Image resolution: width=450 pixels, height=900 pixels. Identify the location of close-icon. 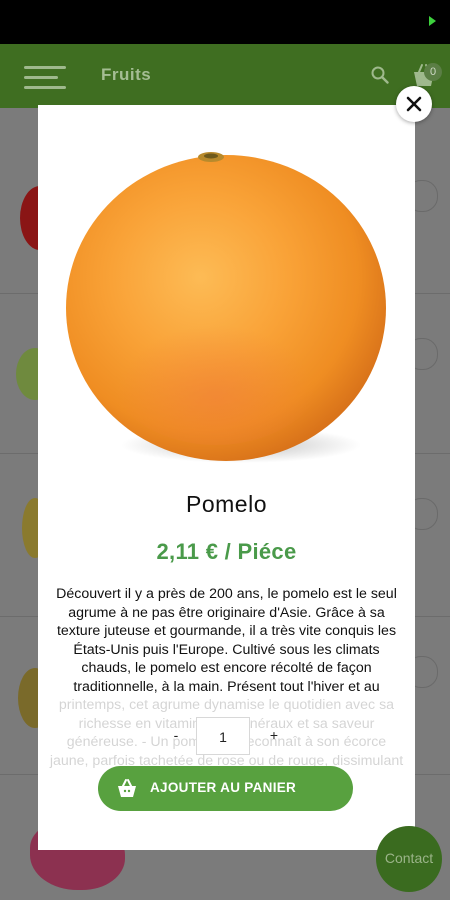
(414, 104).